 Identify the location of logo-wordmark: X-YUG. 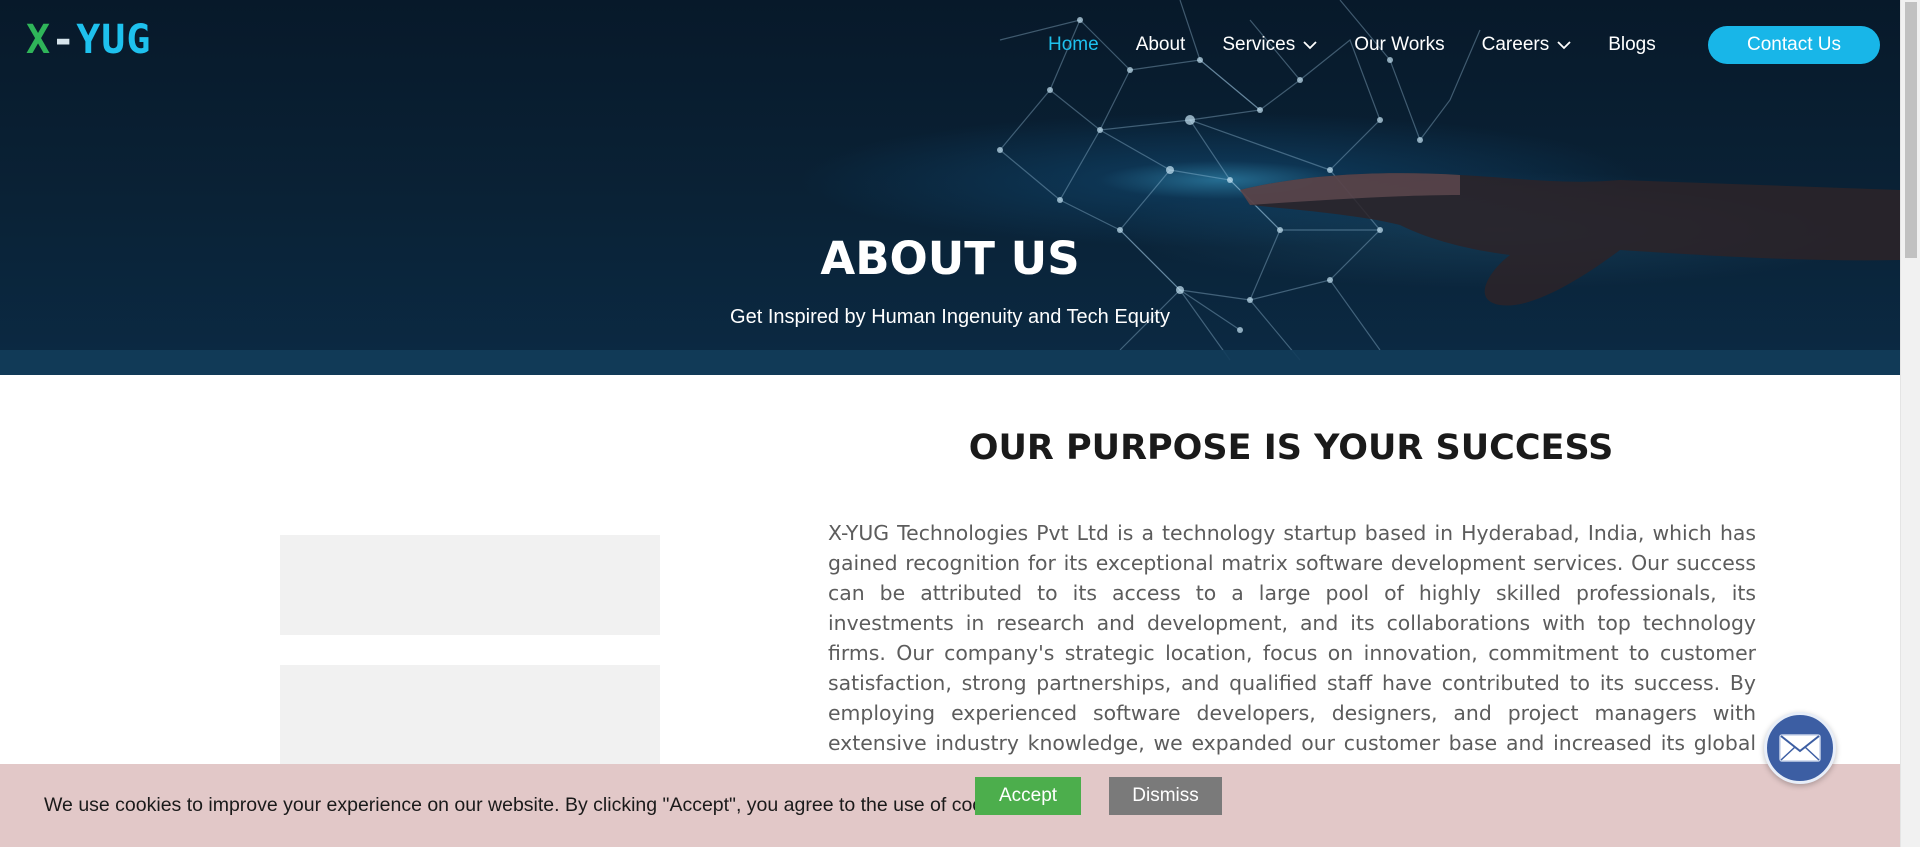
(96, 40).